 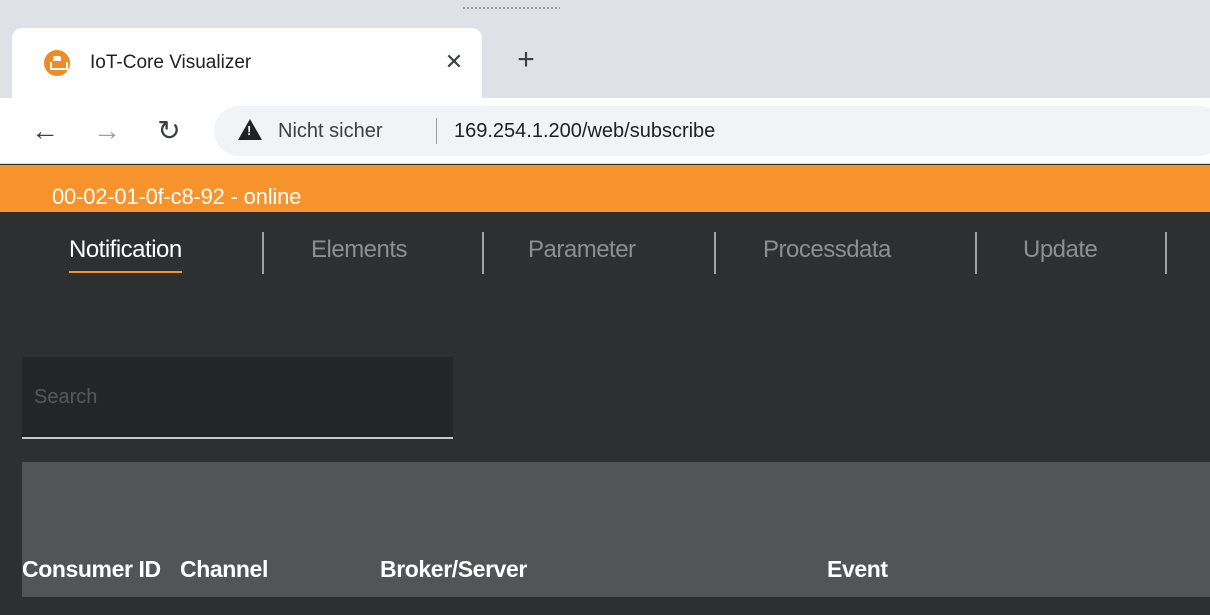 What do you see at coordinates (605, 188) in the screenshot?
I see `device-status-bar: 00-02-01-0f-c8-92 - online` at bounding box center [605, 188].